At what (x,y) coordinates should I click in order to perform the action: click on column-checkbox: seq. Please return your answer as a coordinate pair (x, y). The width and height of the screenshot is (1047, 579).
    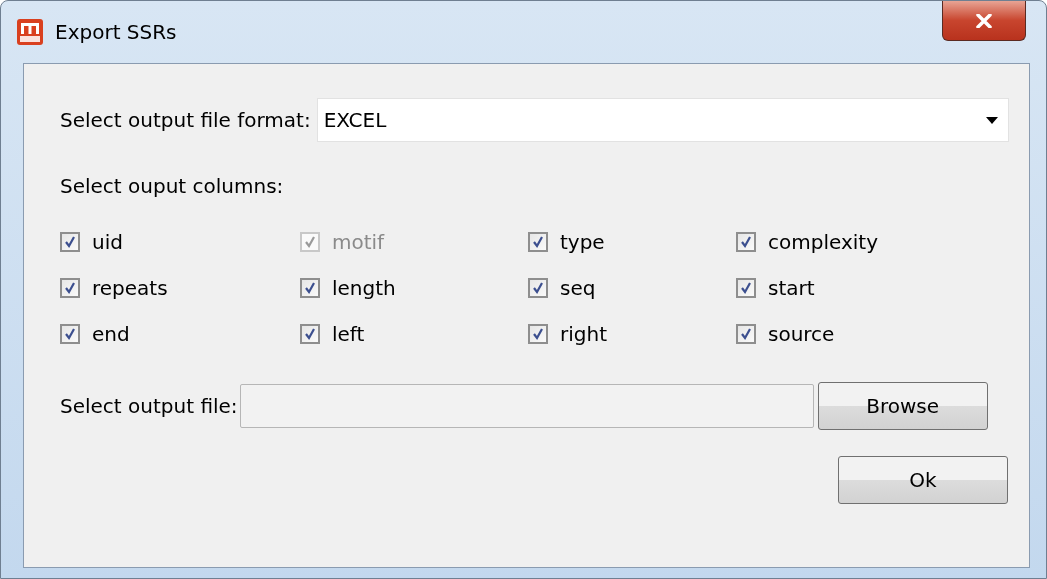
    Looking at the image, I should click on (632, 288).